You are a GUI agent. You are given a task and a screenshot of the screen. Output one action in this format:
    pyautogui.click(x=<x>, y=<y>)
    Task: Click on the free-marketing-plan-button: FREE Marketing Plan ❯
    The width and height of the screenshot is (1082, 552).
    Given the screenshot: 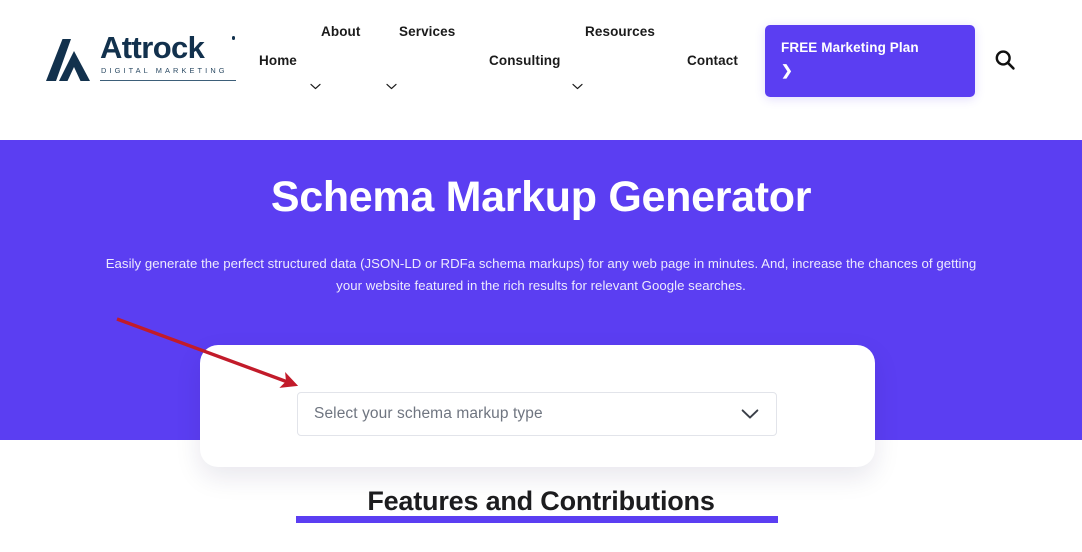 What is the action you would take?
    pyautogui.click(x=870, y=61)
    